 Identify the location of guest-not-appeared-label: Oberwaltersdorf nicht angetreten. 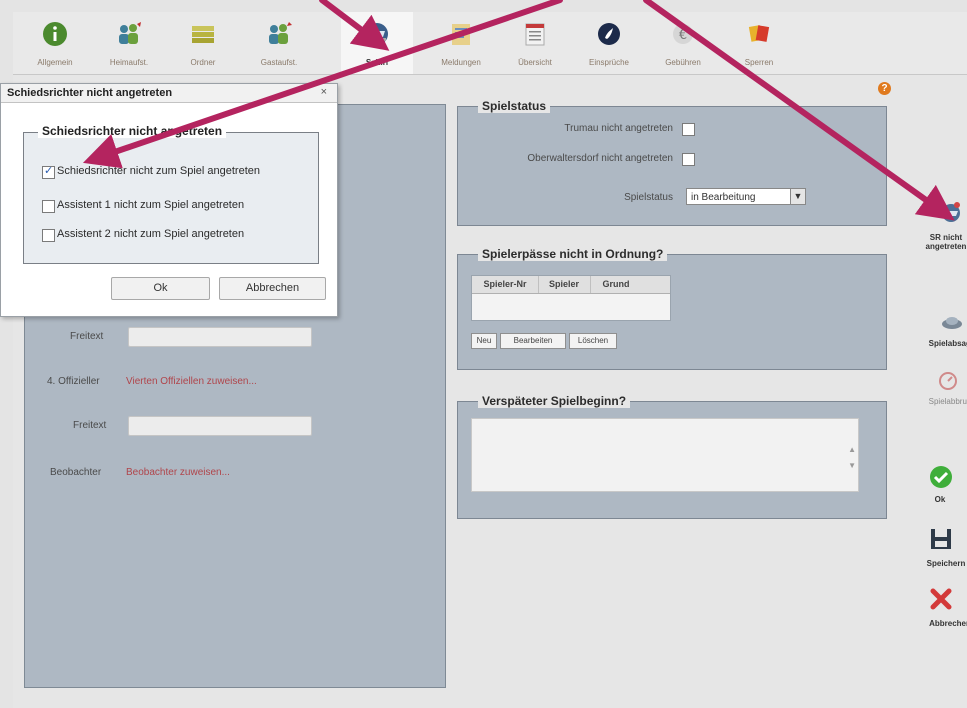
(600, 158).